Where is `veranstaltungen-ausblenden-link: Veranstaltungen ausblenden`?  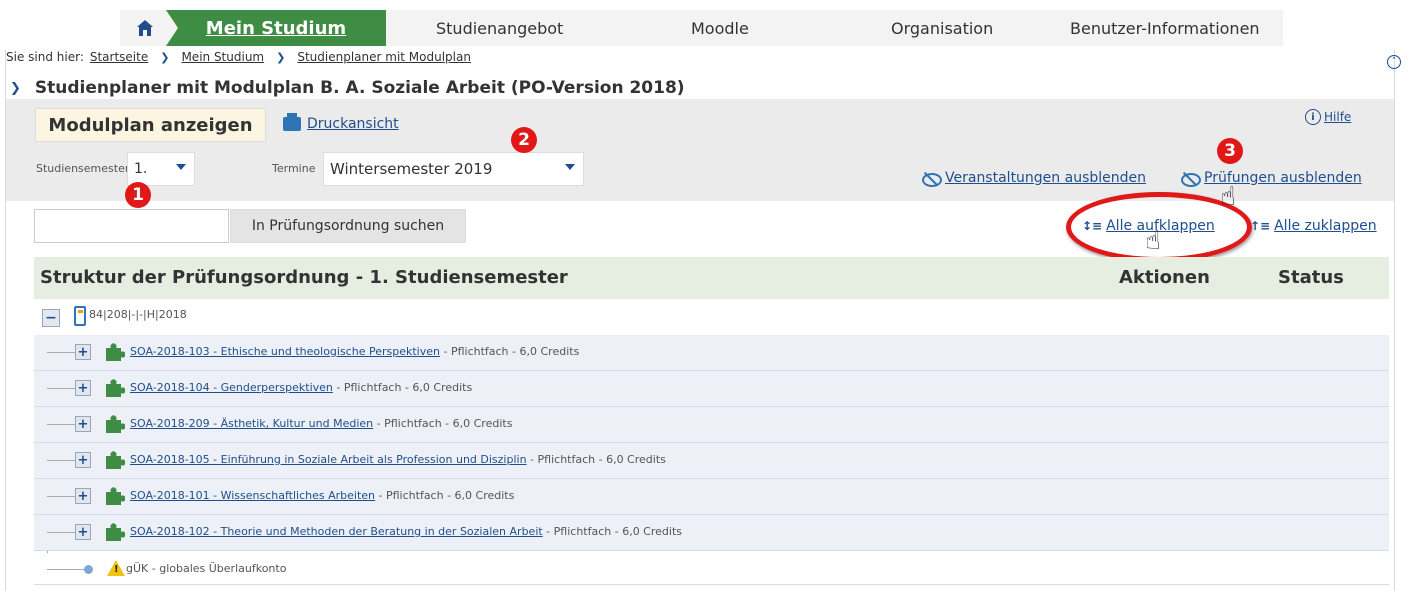
veranstaltungen-ausblenden-link: Veranstaltungen ausblenden is located at coordinates (1033, 178).